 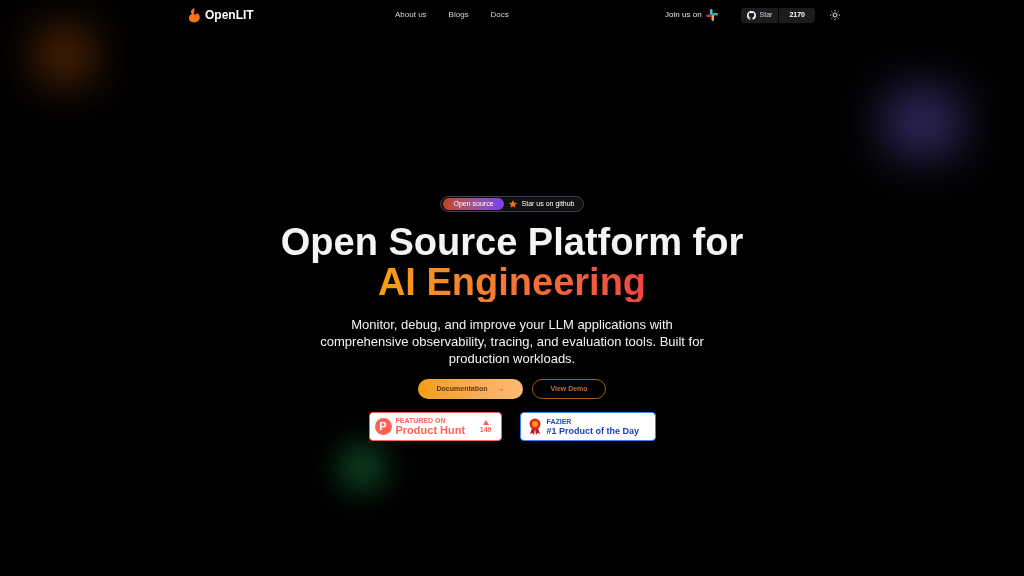 I want to click on brand-name: OpenLIT, so click(x=229, y=15).